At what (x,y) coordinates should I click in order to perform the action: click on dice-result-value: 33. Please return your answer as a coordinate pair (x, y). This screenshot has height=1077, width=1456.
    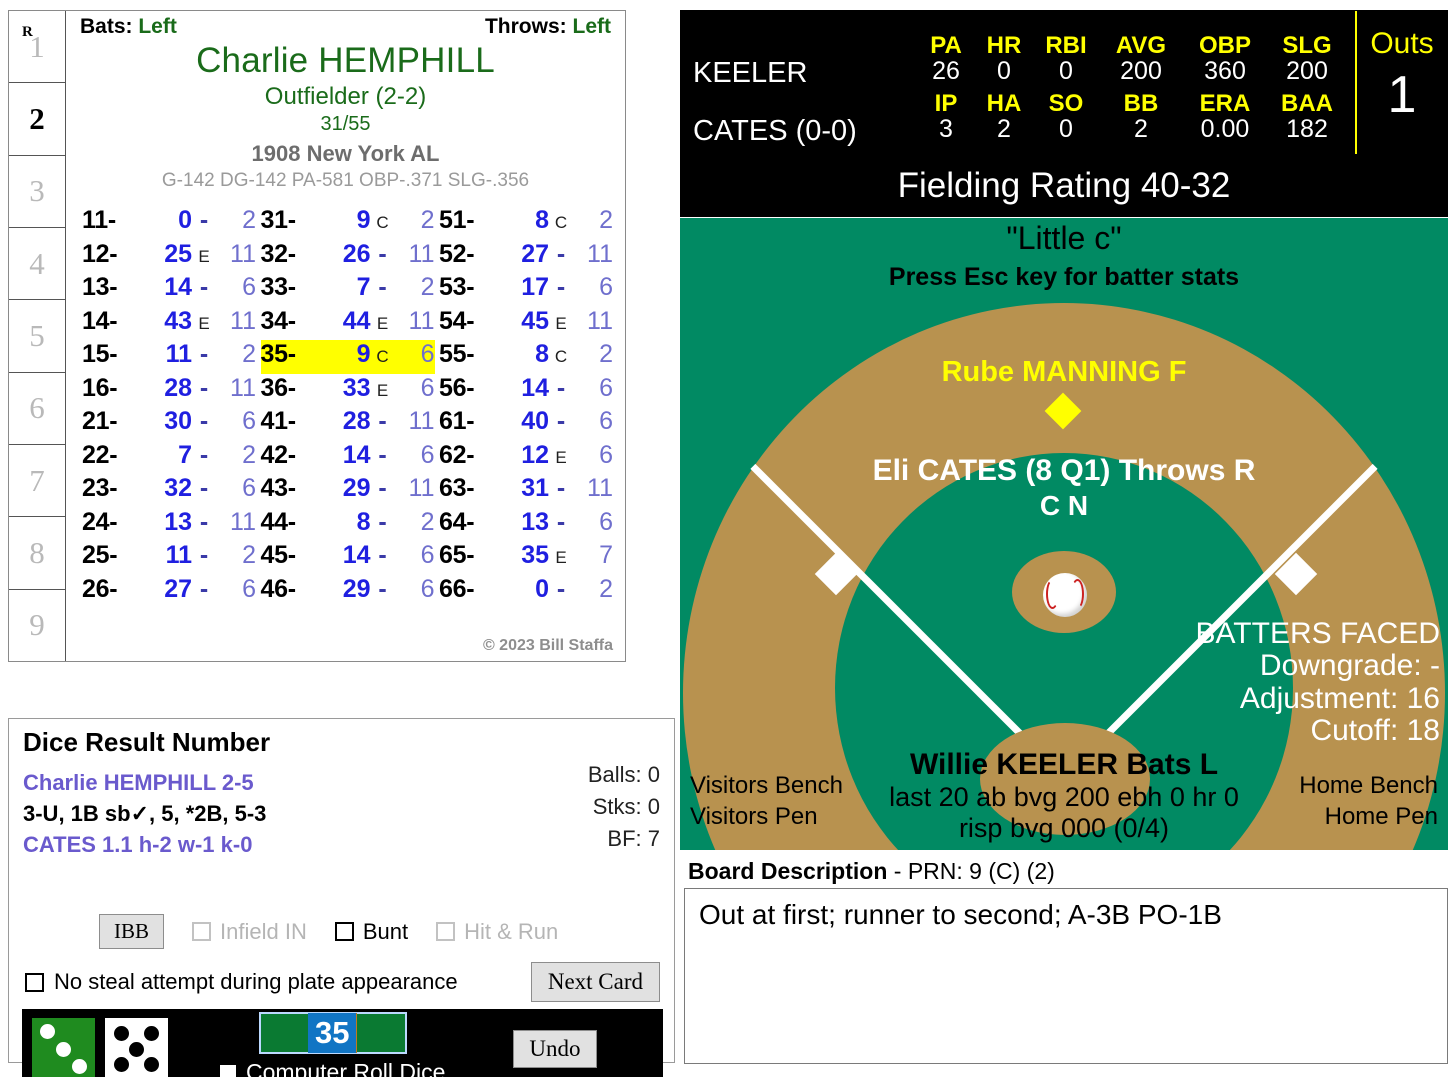
    Looking at the image, I should click on (356, 387).